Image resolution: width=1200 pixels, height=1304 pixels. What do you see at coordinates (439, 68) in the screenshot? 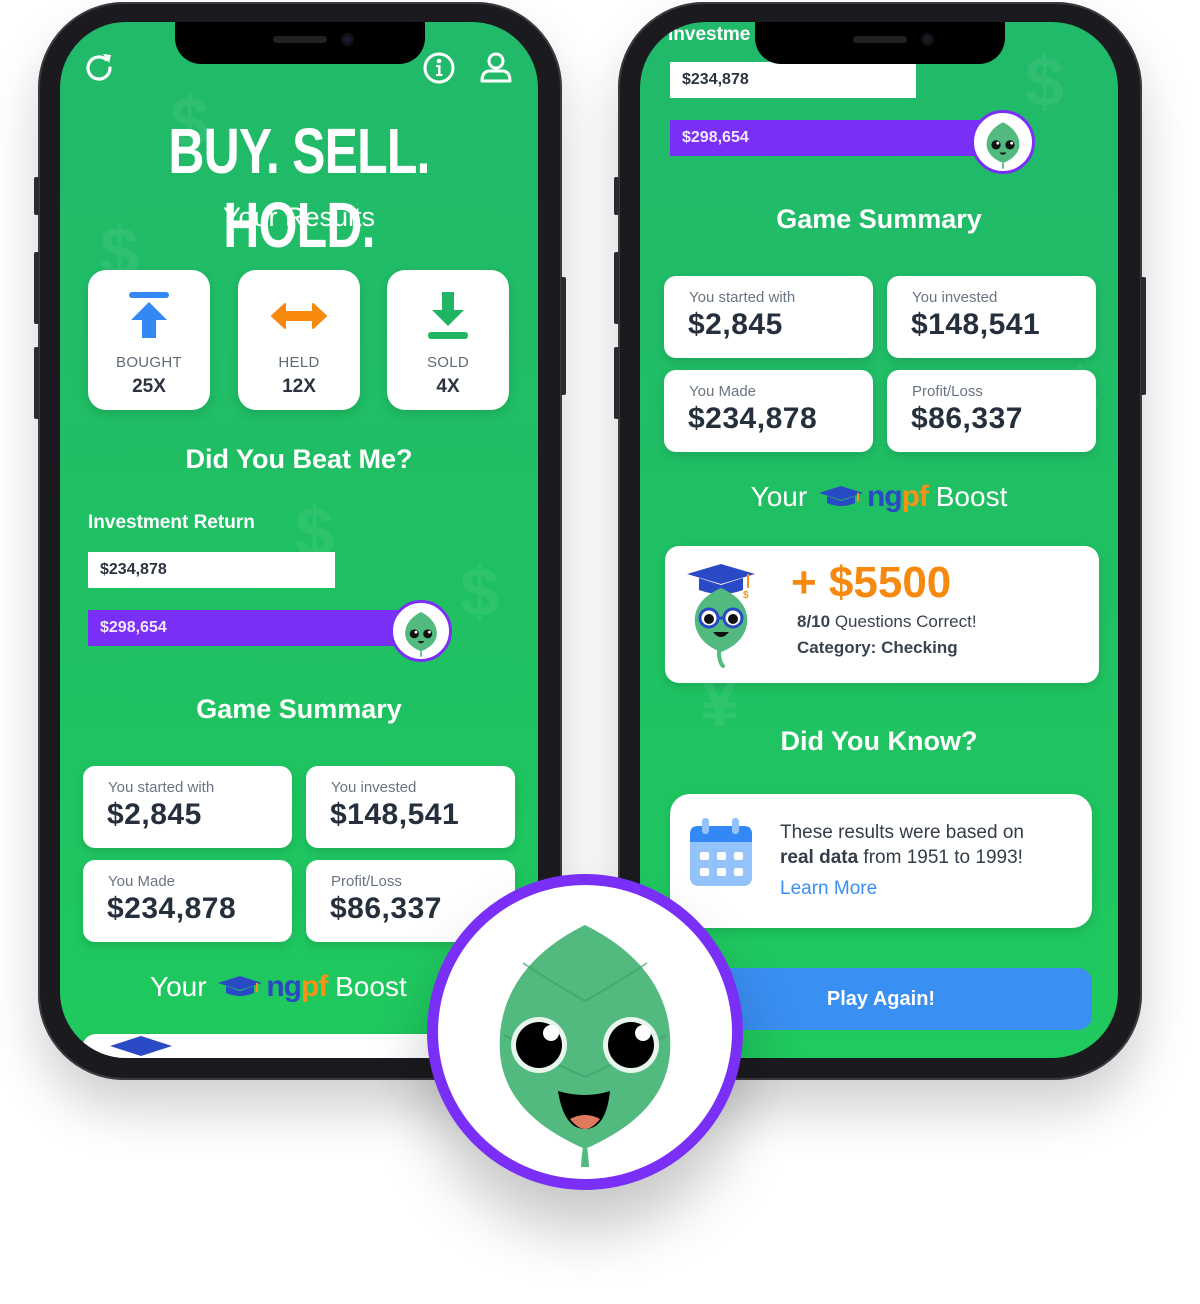
I see `info-icon` at bounding box center [439, 68].